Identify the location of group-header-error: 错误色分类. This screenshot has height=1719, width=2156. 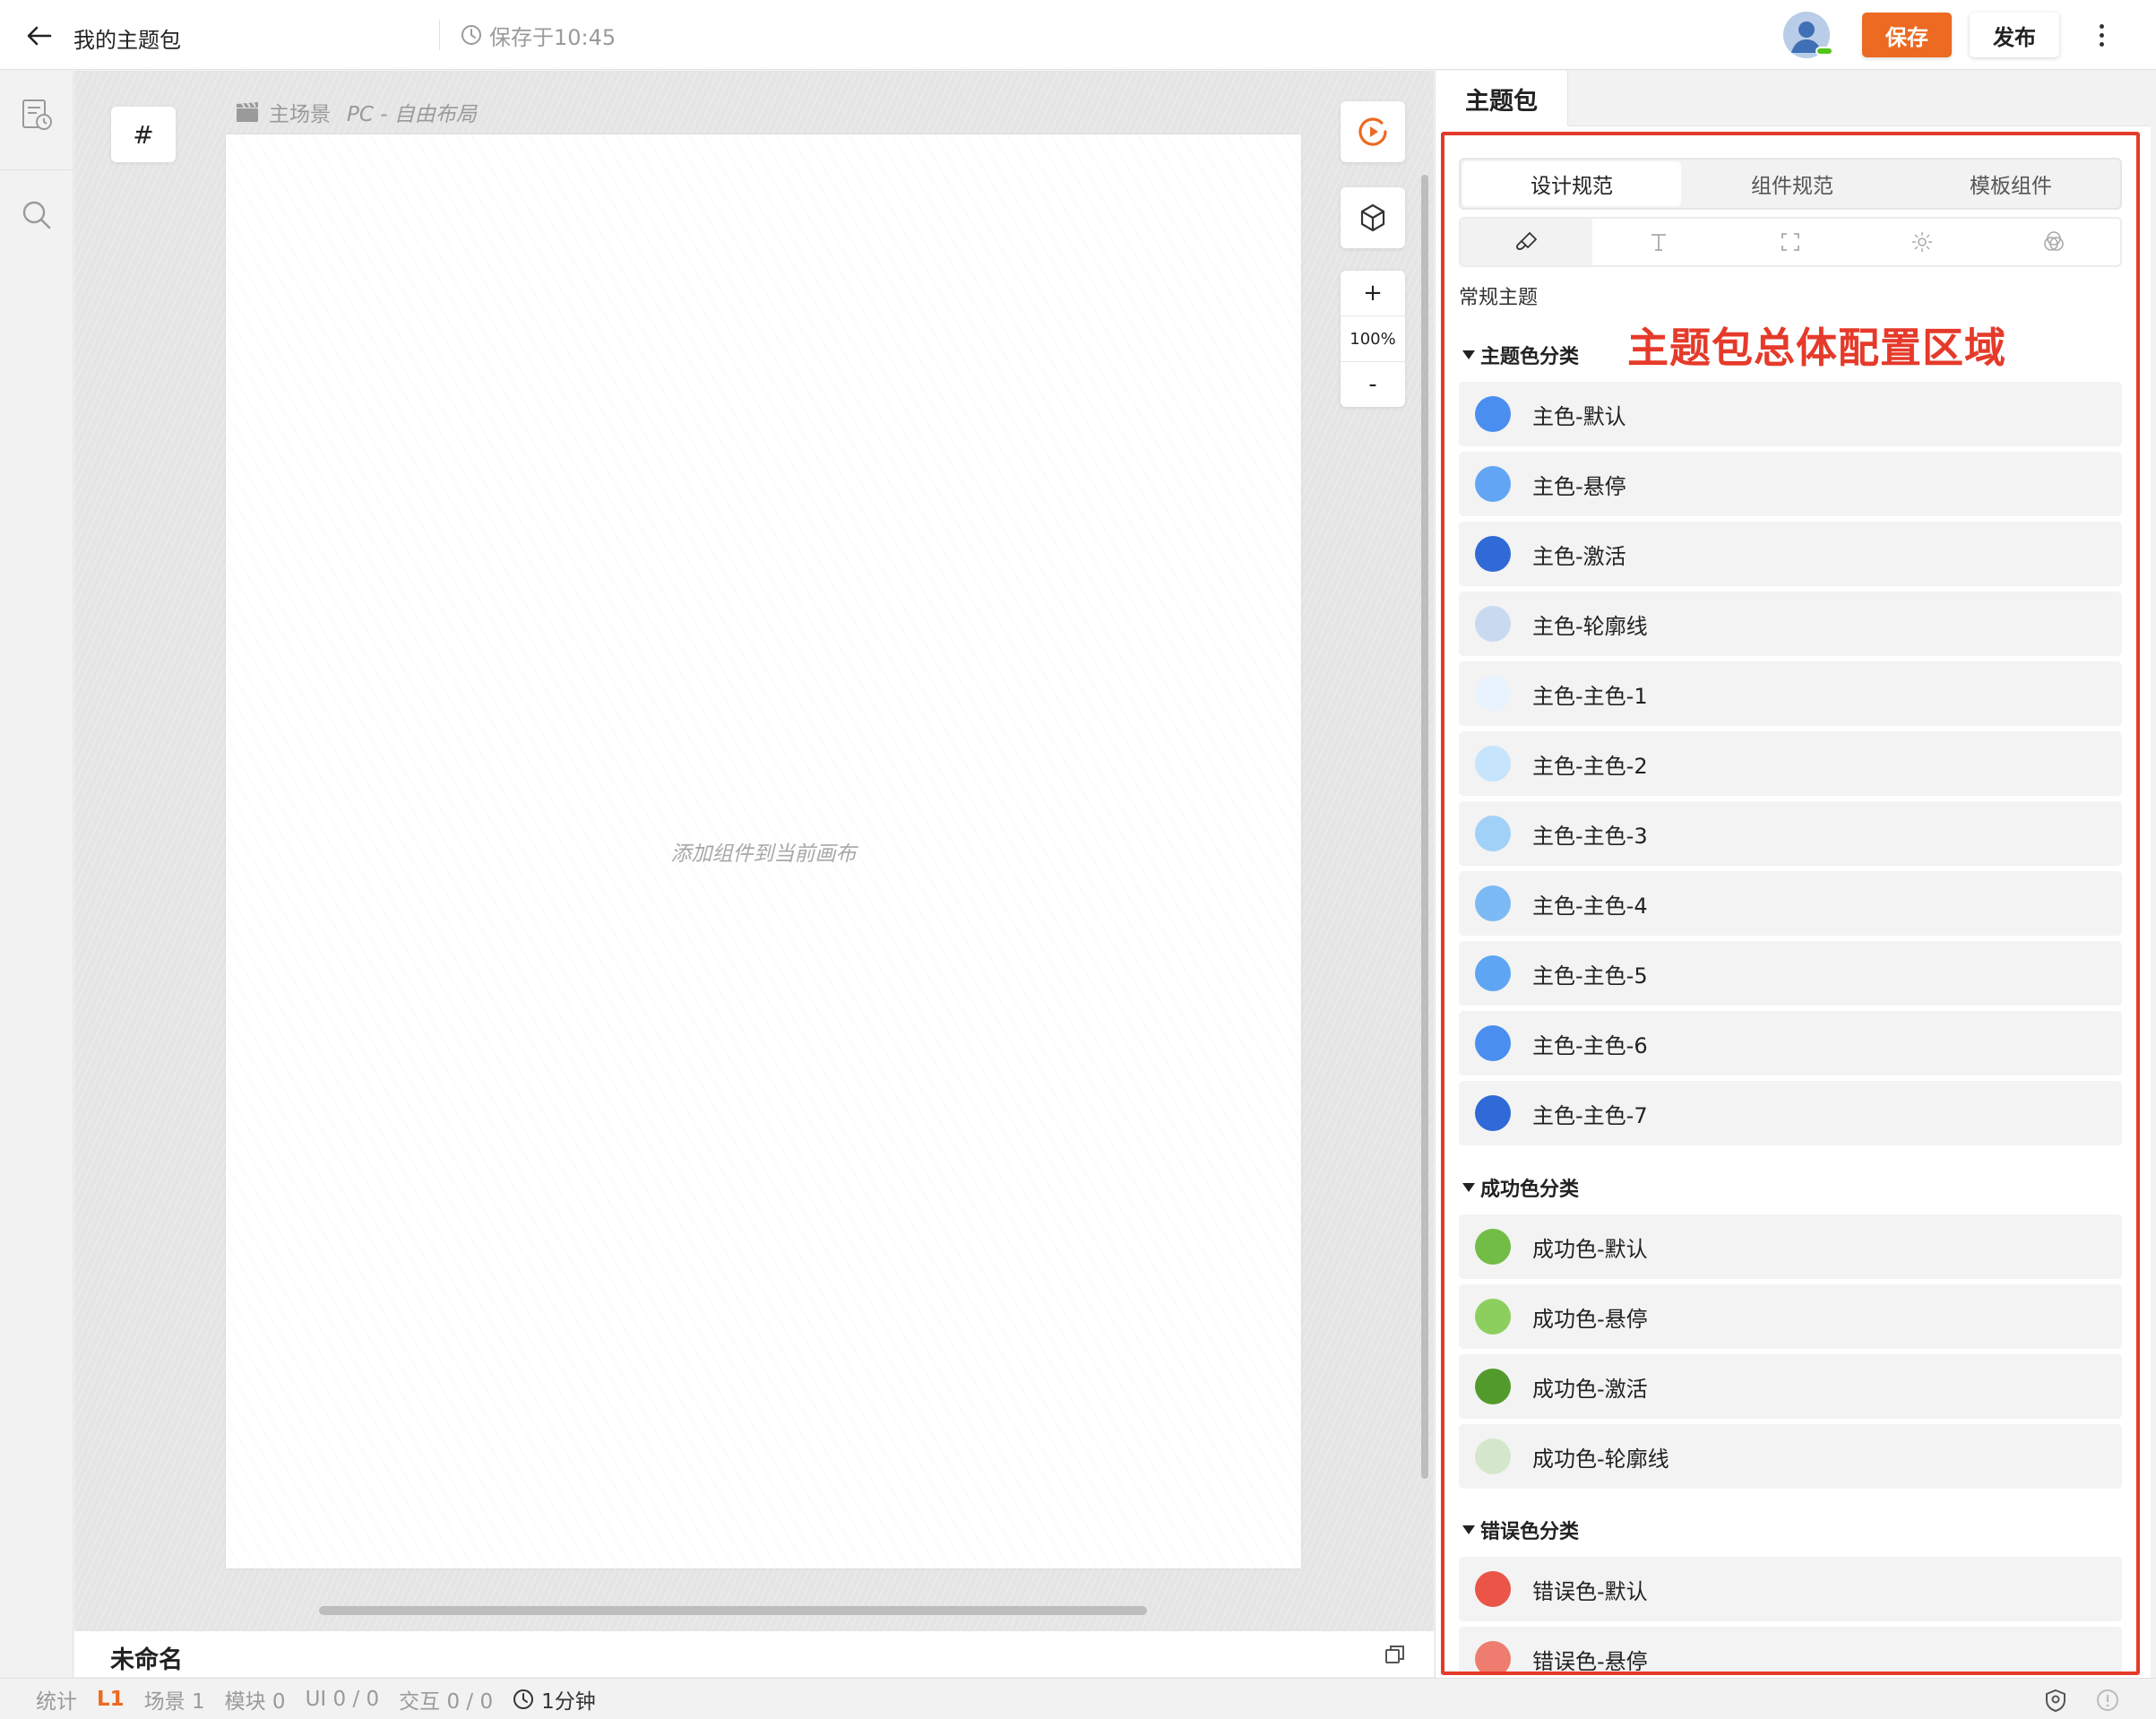
(1519, 1530).